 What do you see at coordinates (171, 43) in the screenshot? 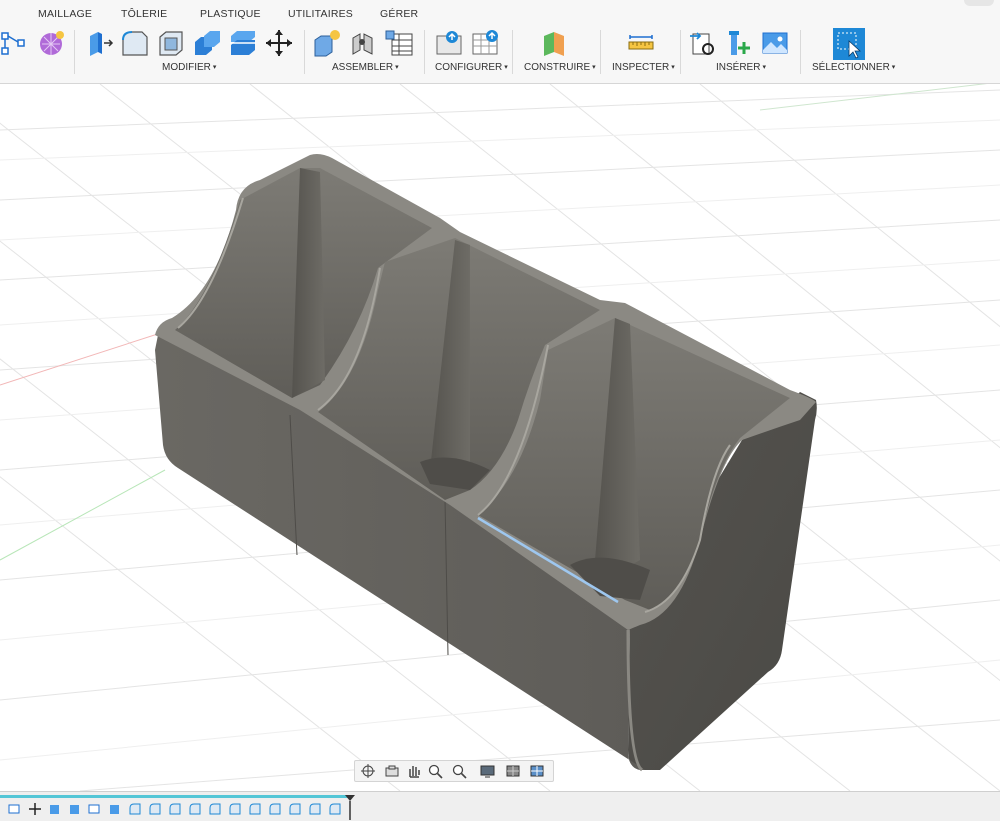
I see `shell-icon` at bounding box center [171, 43].